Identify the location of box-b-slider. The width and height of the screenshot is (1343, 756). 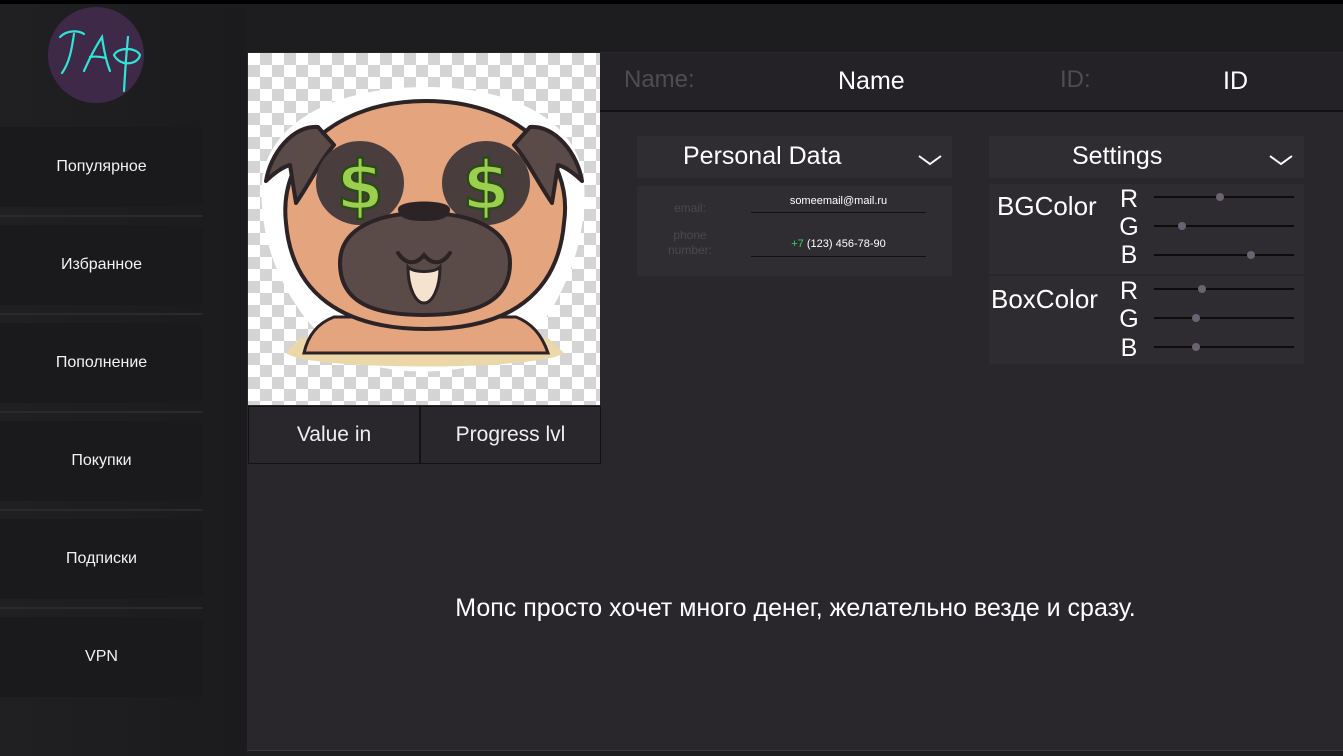
(1224, 347).